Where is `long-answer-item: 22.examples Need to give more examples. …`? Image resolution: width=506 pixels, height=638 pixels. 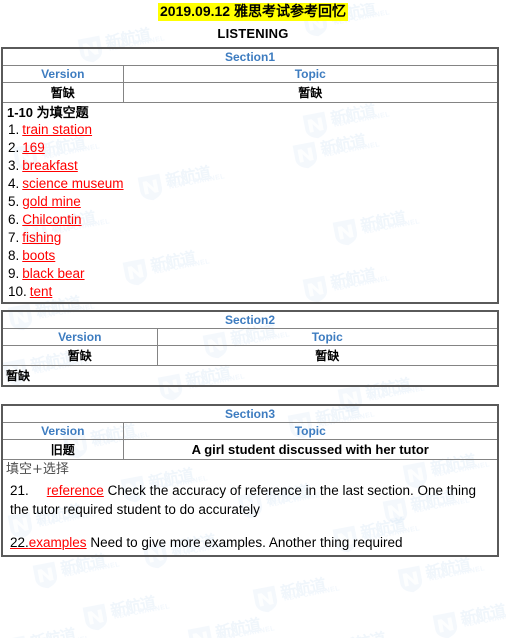 long-answer-item: 22.examples Need to give more examples. … is located at coordinates (250, 542).